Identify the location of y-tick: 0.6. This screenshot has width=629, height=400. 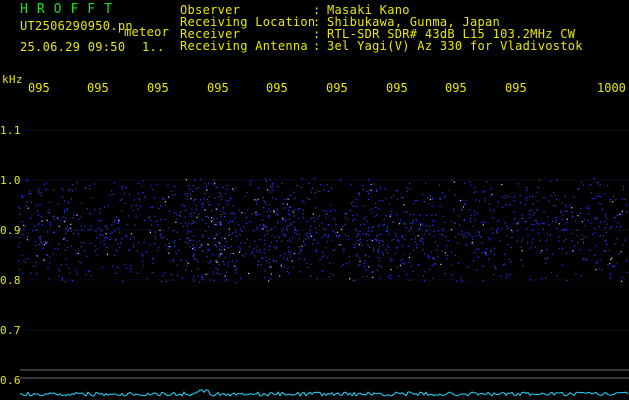
(10, 380).